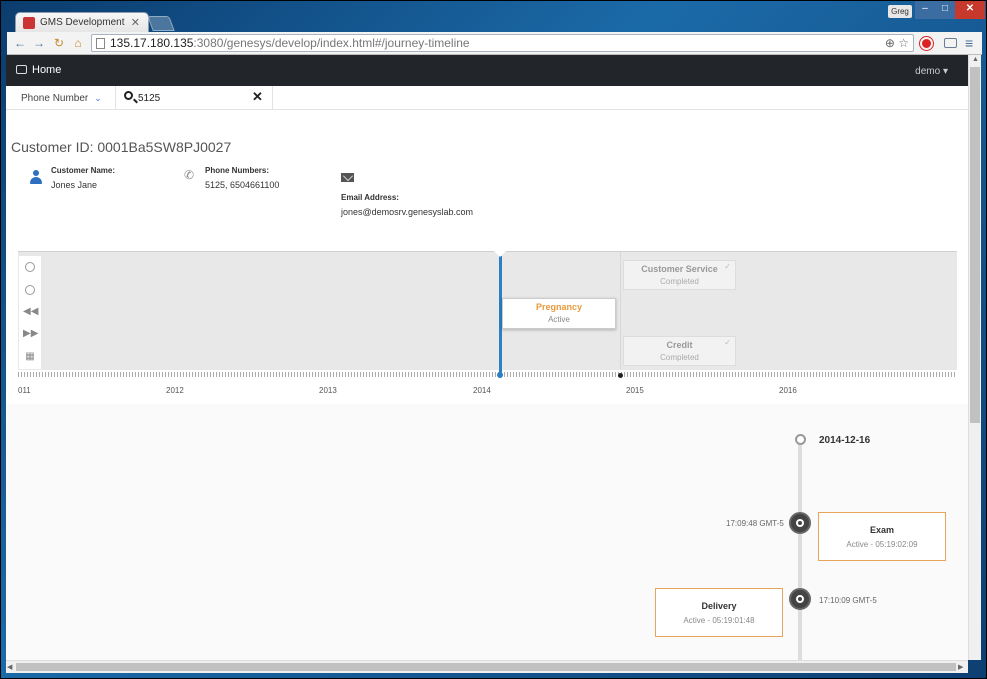 This screenshot has width=987, height=679. I want to click on email-value: jones@demosrv.genesyslab.com, so click(407, 212).